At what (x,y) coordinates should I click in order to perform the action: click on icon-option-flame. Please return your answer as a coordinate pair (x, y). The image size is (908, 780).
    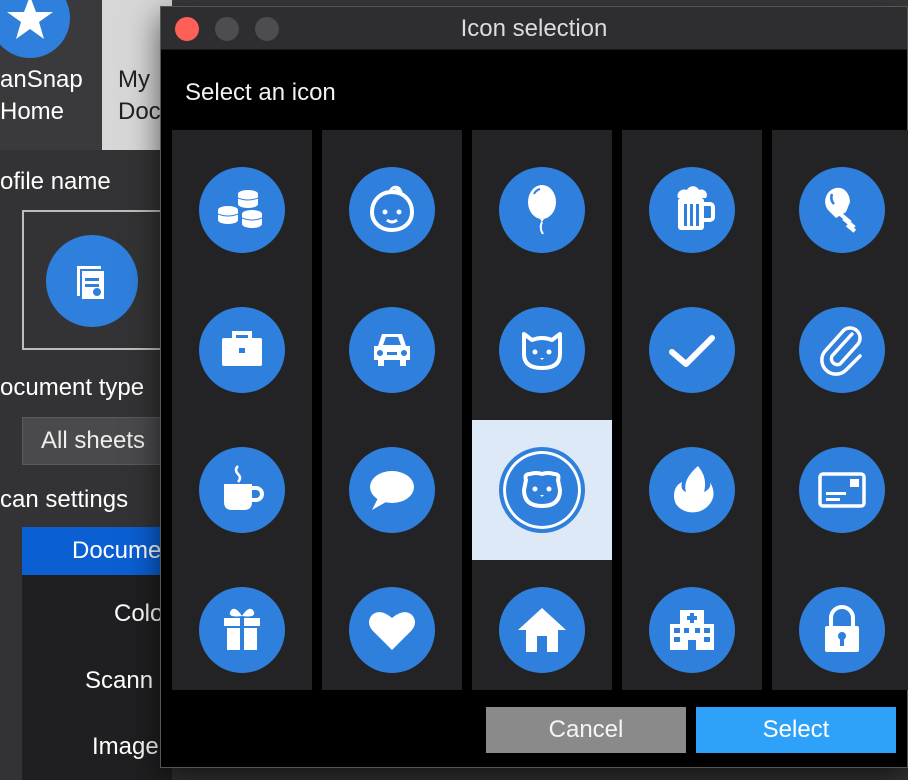
    Looking at the image, I should click on (692, 490).